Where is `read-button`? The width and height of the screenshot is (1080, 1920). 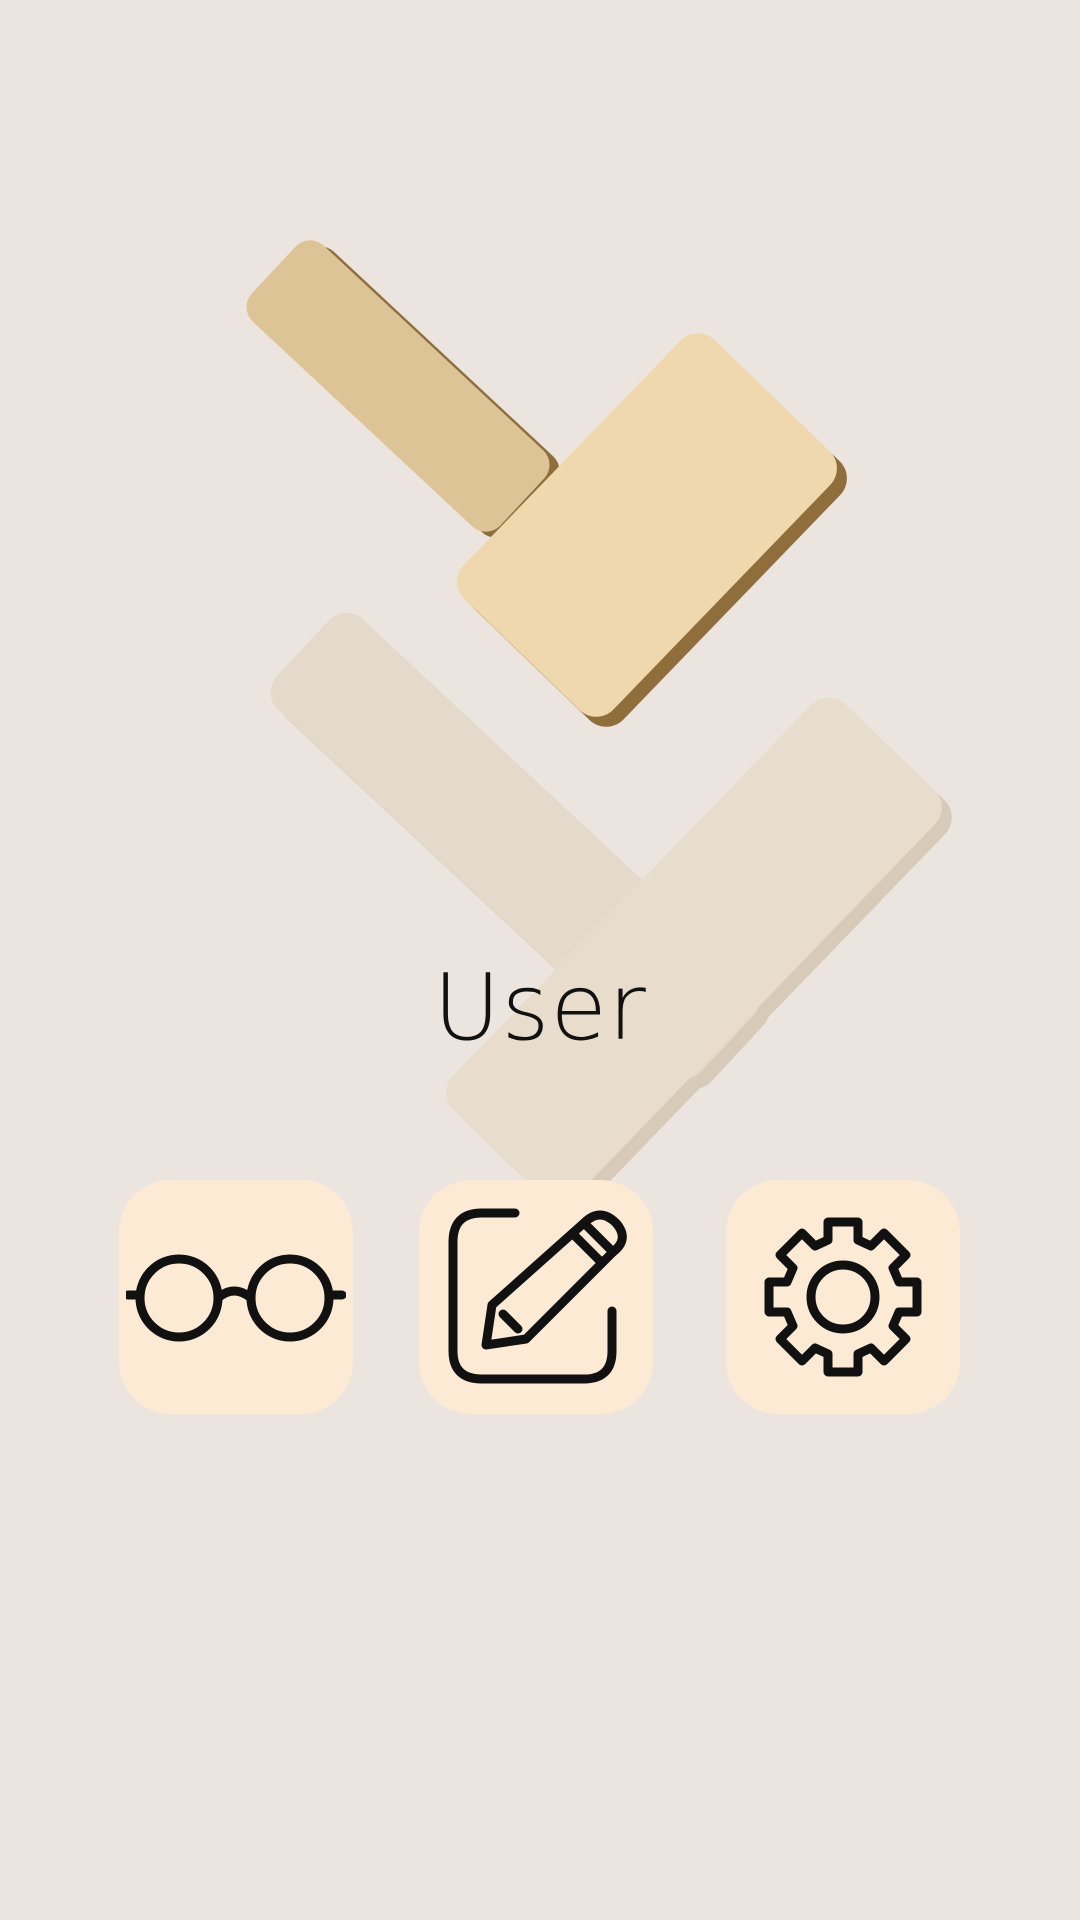
read-button is located at coordinates (236, 1297).